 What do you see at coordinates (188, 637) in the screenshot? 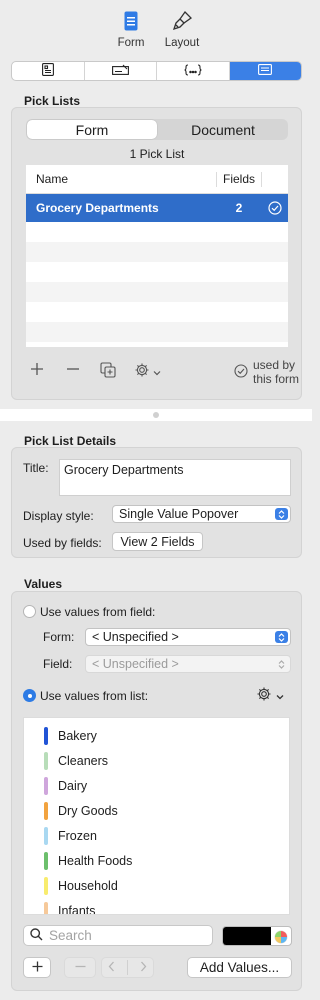
I see `form-popup: < Unspecified >` at bounding box center [188, 637].